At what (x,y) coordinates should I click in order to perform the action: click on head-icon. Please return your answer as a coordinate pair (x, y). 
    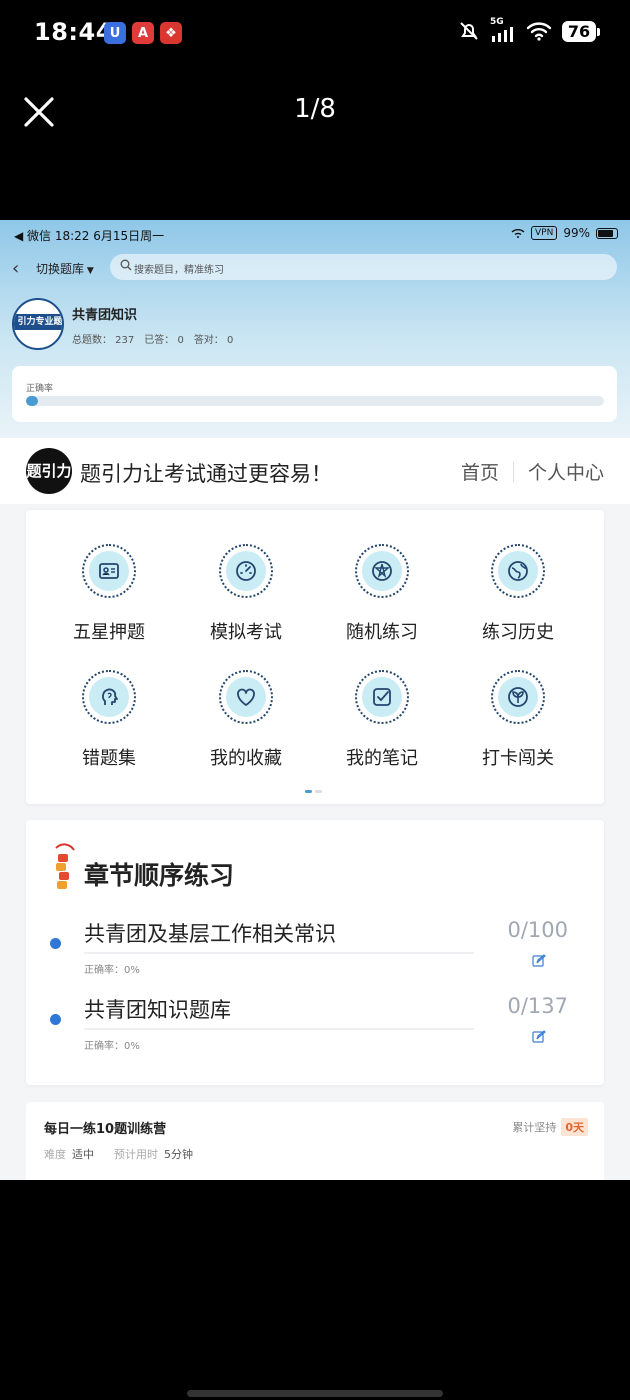
    Looking at the image, I should click on (109, 697).